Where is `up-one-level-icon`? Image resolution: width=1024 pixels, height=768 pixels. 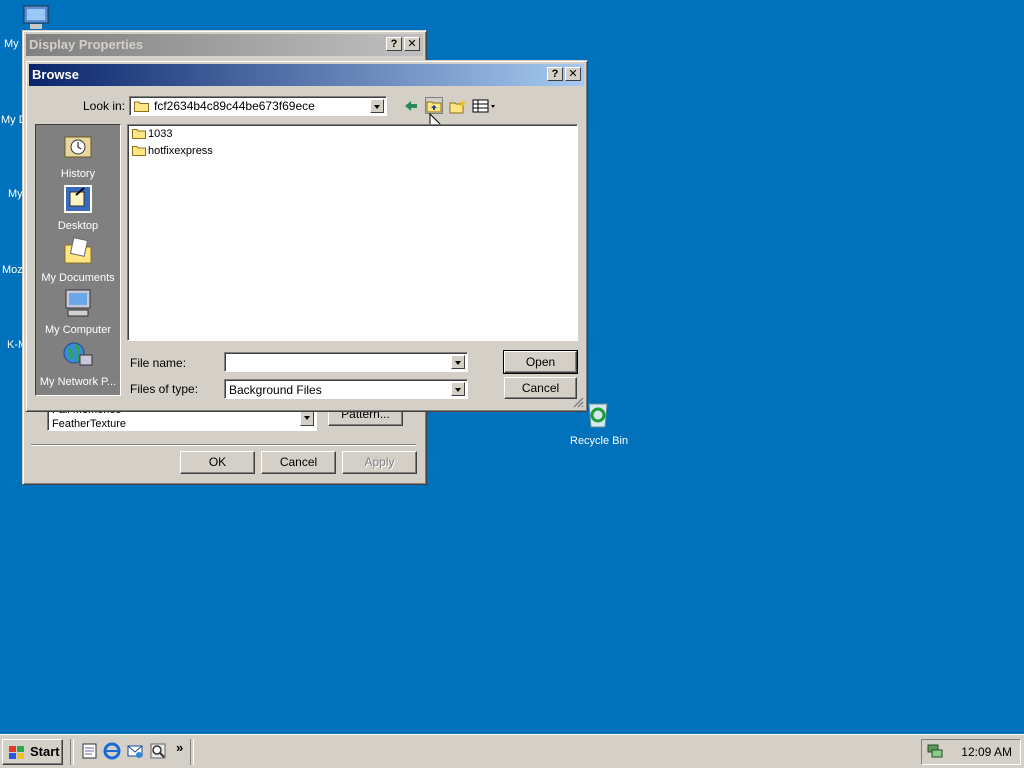 up-one-level-icon is located at coordinates (434, 105).